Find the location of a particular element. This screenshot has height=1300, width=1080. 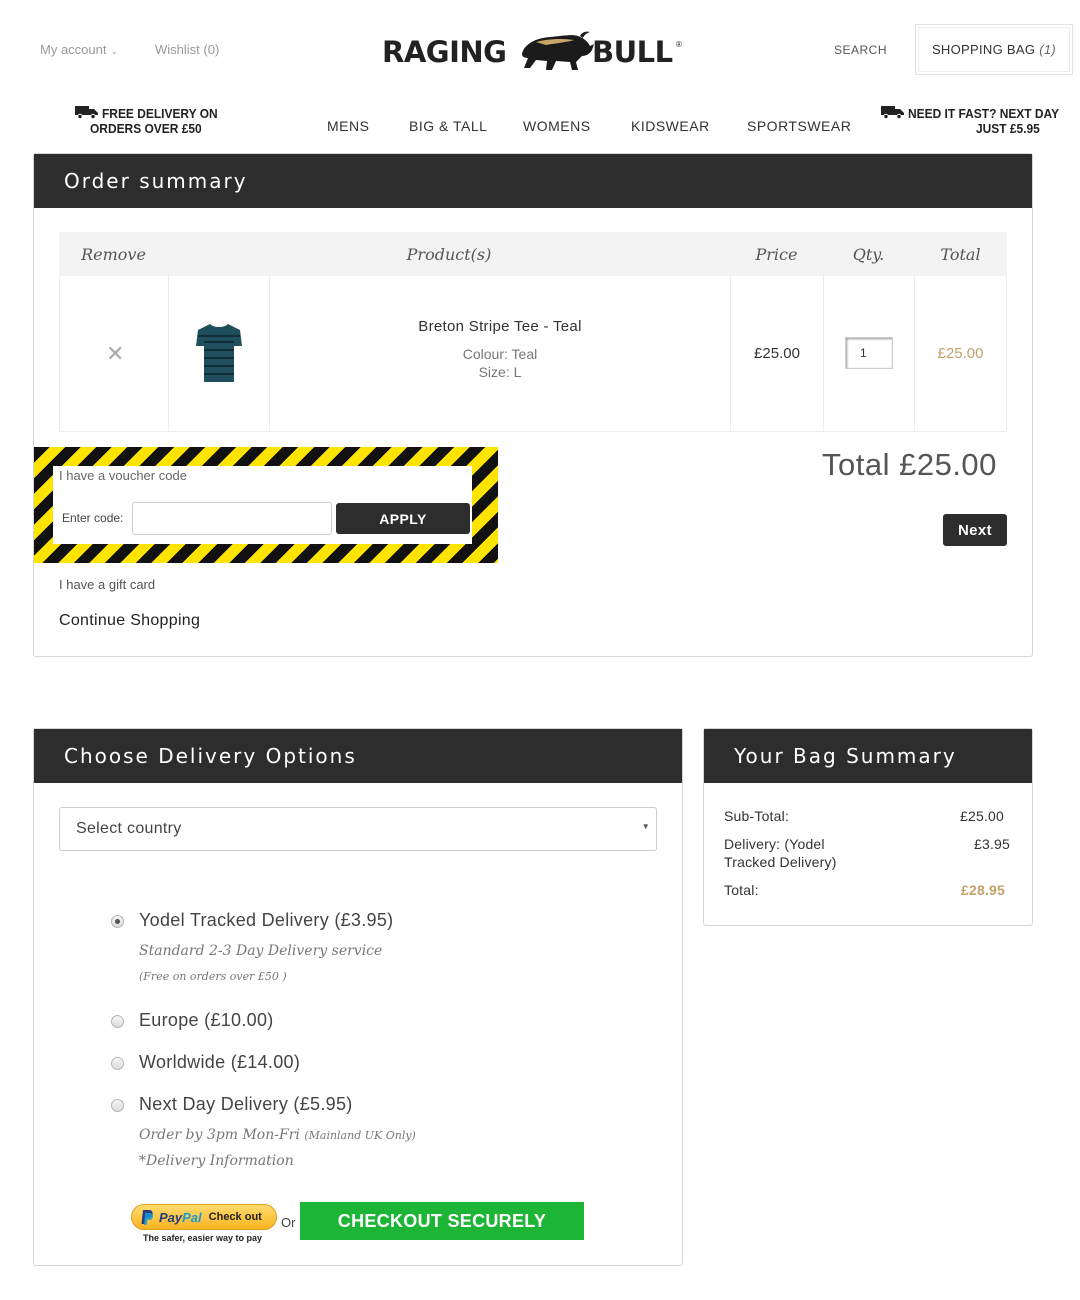

col-total: Total is located at coordinates (960, 254).